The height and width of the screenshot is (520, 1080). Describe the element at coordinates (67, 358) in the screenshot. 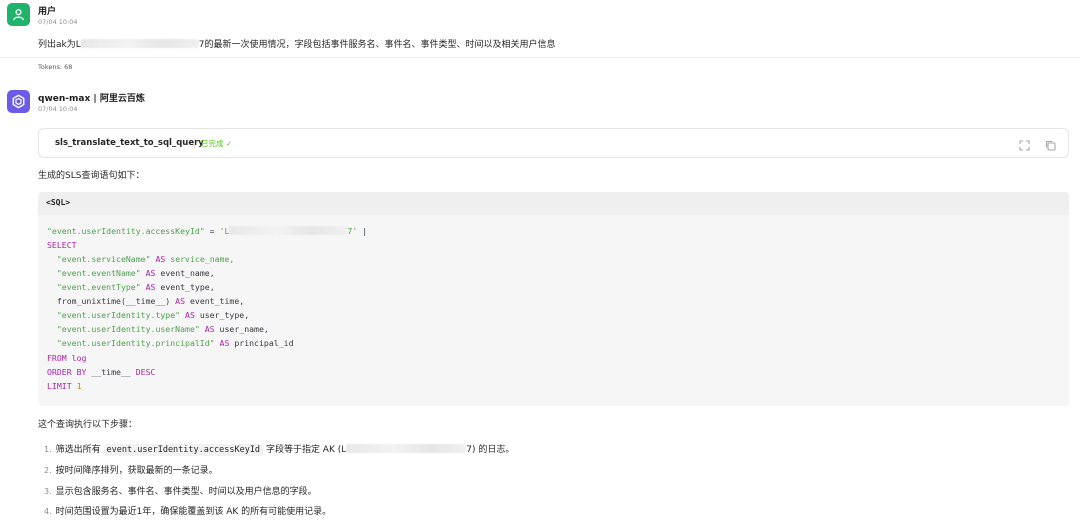

I see `code-line-10: FROM log` at that location.